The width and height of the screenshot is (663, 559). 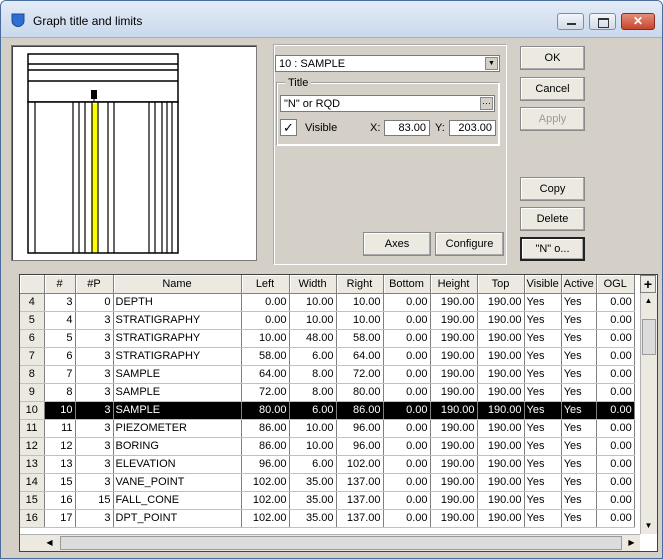 I want to click on maximize-button, so click(x=602, y=21).